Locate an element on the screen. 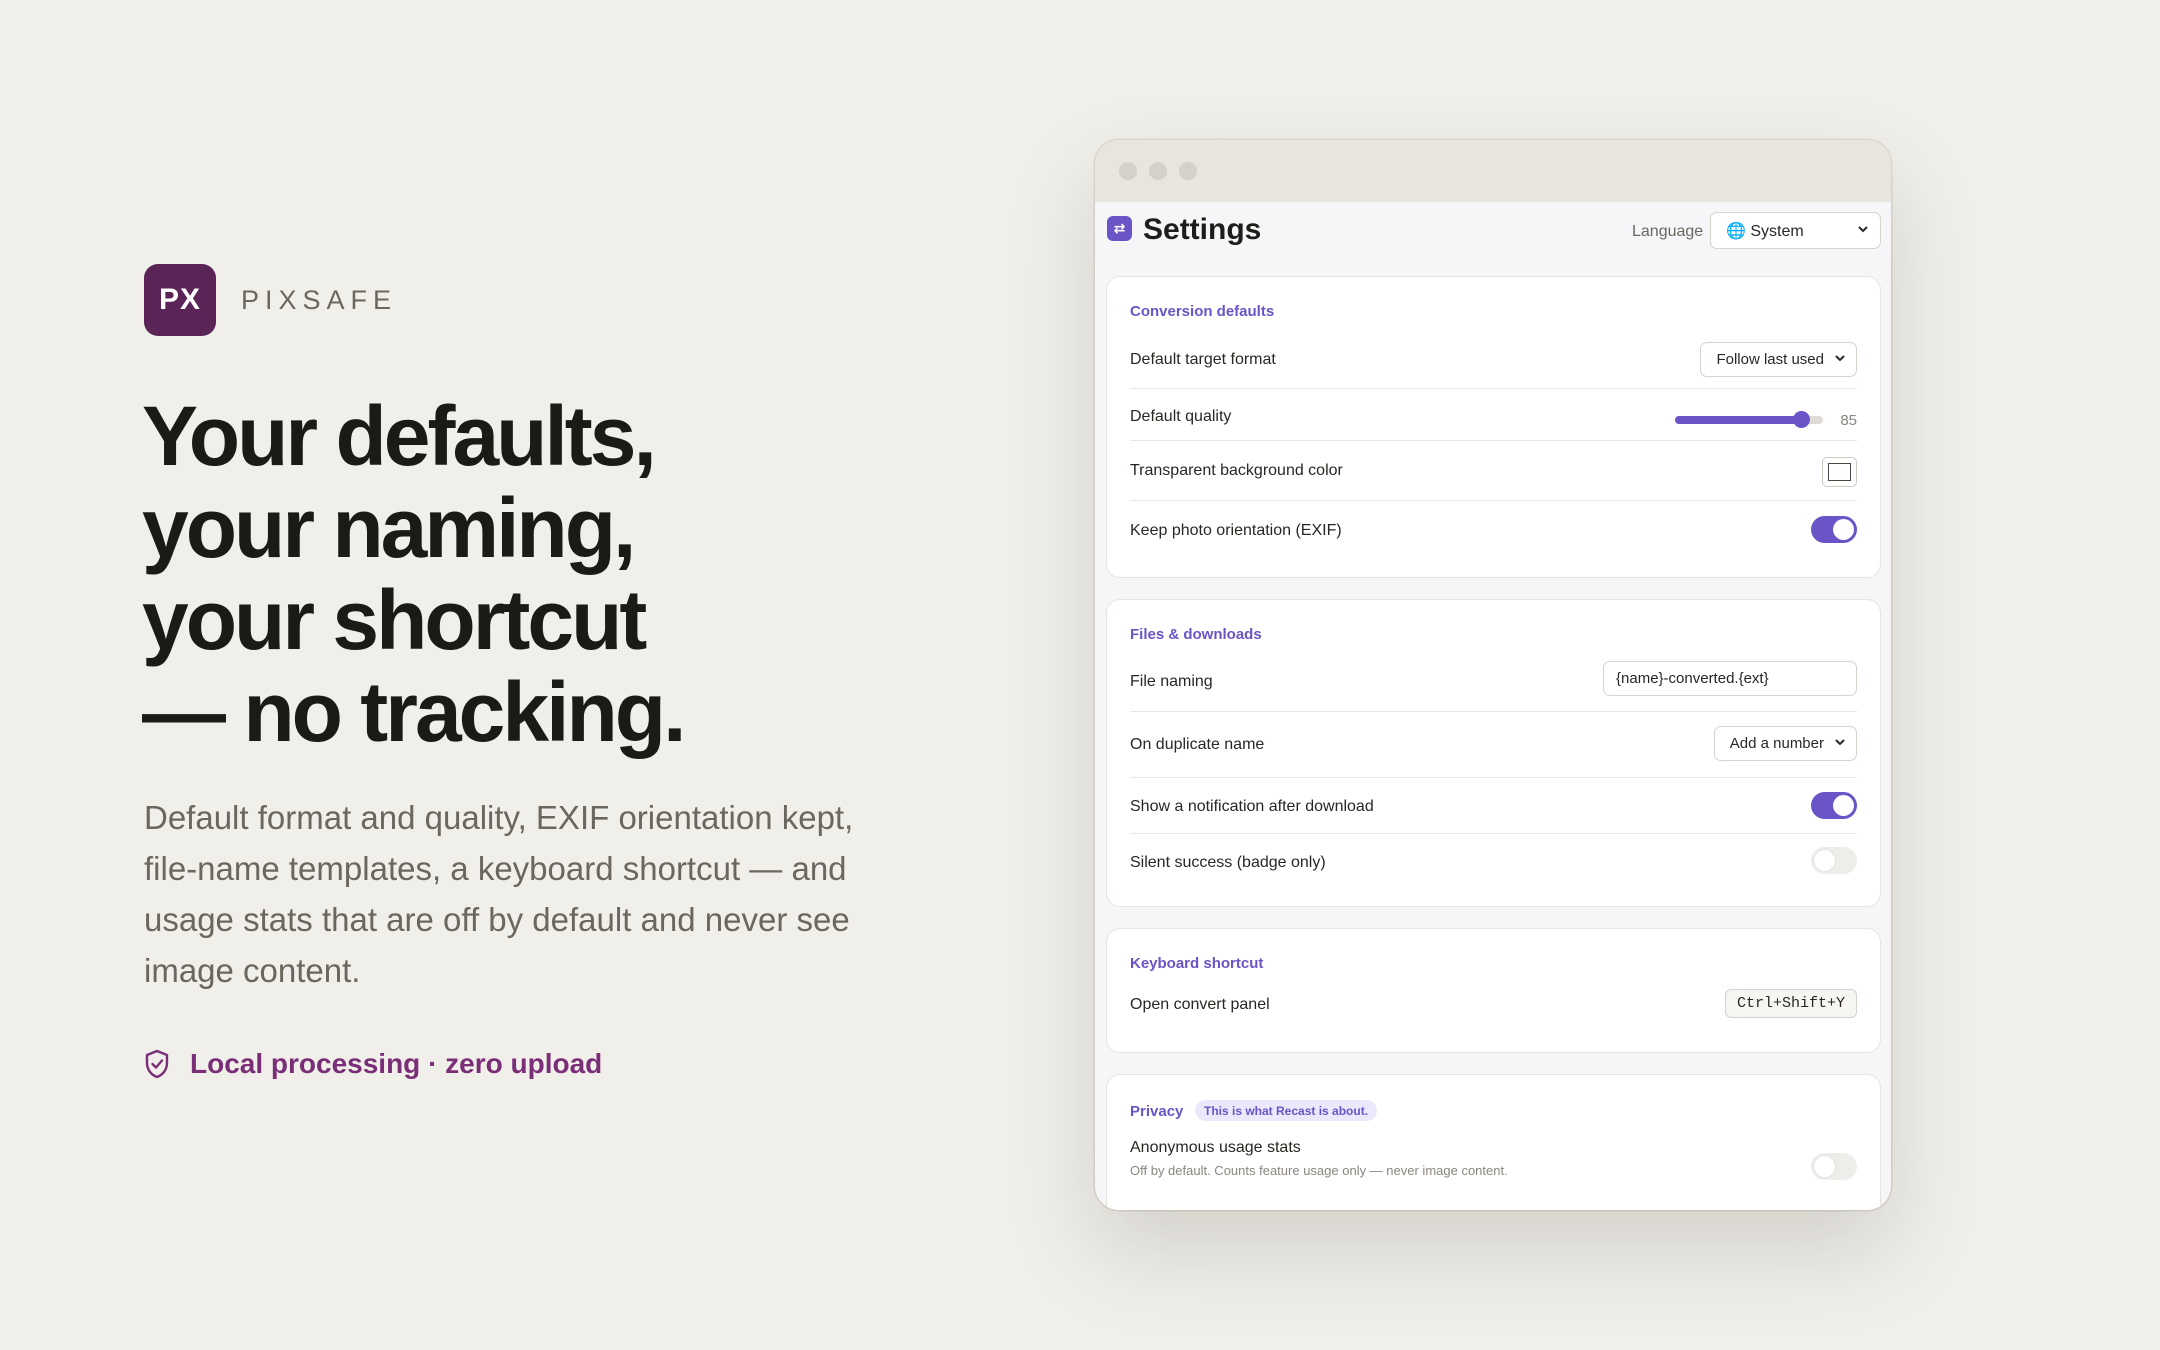  target-format-select: Follow last used is located at coordinates (1778, 359).